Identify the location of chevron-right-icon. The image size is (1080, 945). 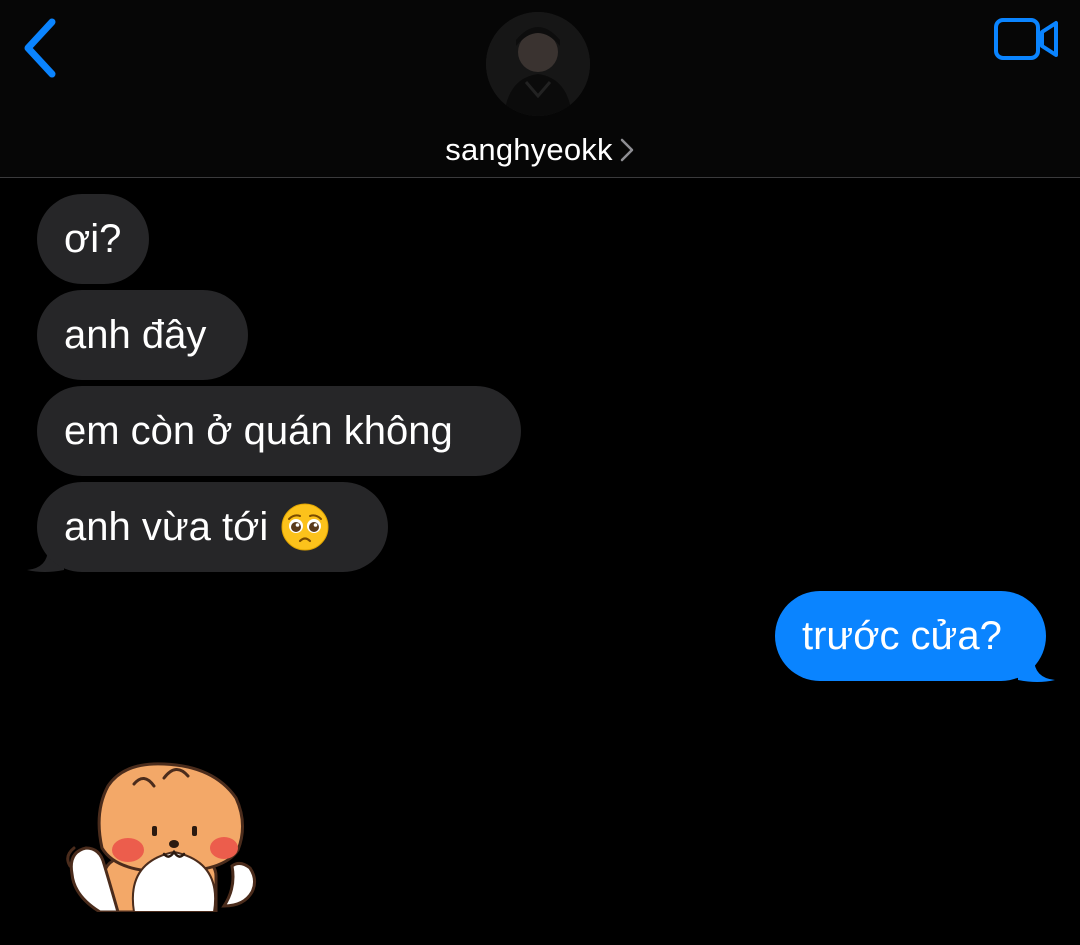
(626, 150).